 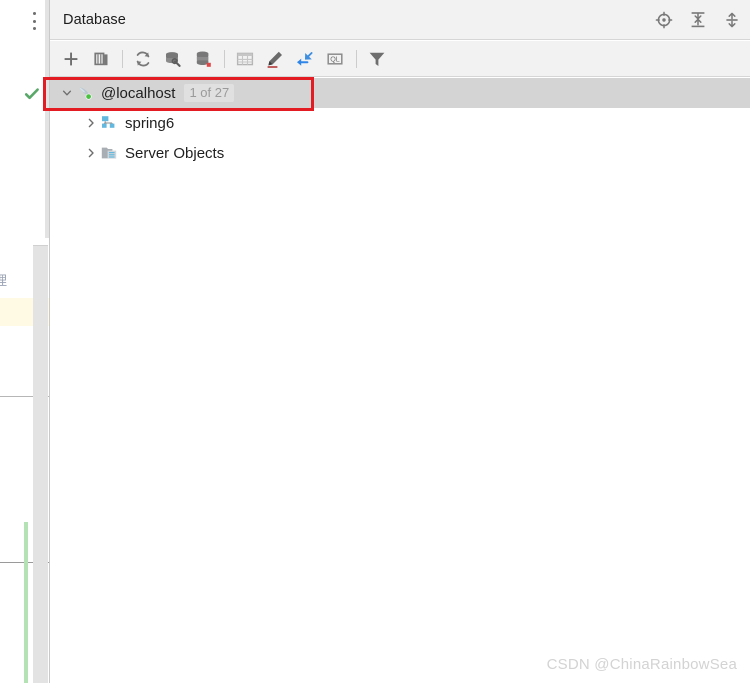 I want to click on tree-node-localhost: @localhost 1 of 27, so click(x=400, y=93).